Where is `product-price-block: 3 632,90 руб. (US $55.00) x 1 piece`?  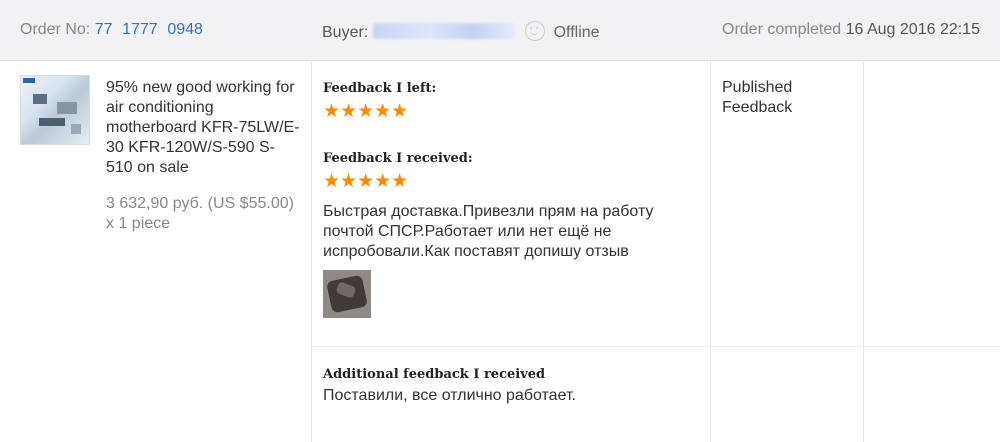 product-price-block: 3 632,90 руб. (US $55.00) x 1 piece is located at coordinates (203, 214).